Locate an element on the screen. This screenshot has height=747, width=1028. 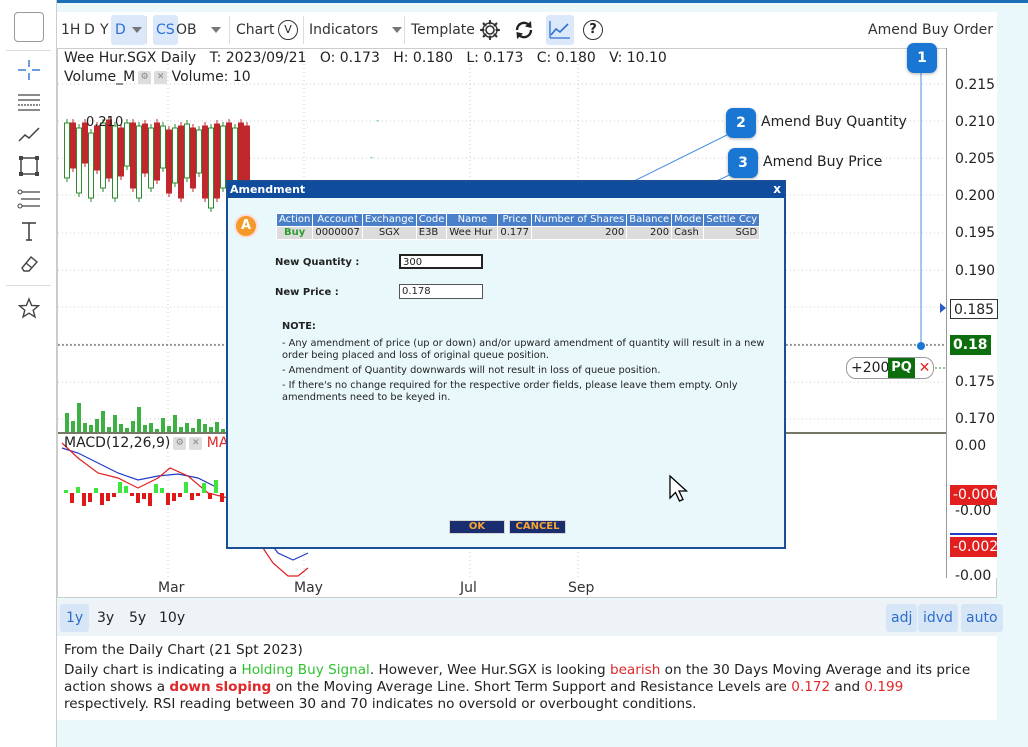
ohlc-volume: V: 10.10 is located at coordinates (638, 58).